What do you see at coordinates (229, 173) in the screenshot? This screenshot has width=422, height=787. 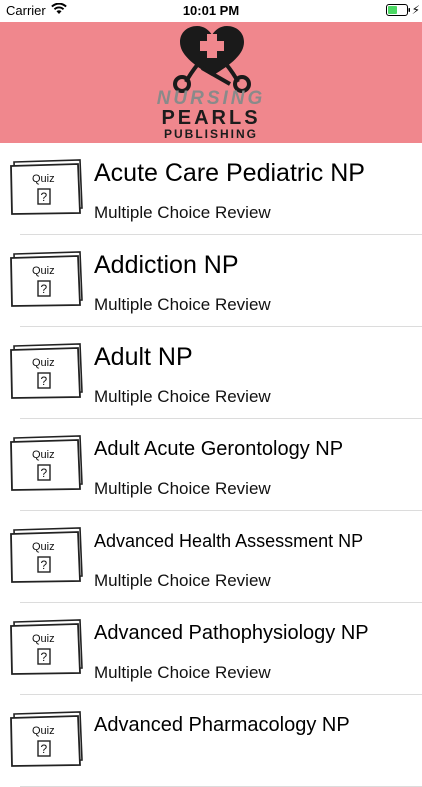 I see `item-title: Acute Care Pediatric NP` at bounding box center [229, 173].